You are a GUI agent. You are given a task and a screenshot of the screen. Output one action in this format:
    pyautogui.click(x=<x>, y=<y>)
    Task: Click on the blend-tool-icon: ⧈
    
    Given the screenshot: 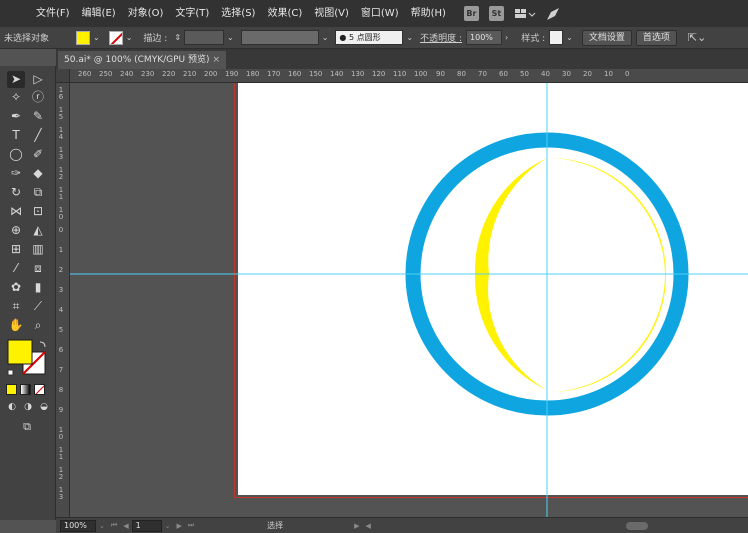 What is the action you would take?
    pyautogui.click(x=38, y=268)
    